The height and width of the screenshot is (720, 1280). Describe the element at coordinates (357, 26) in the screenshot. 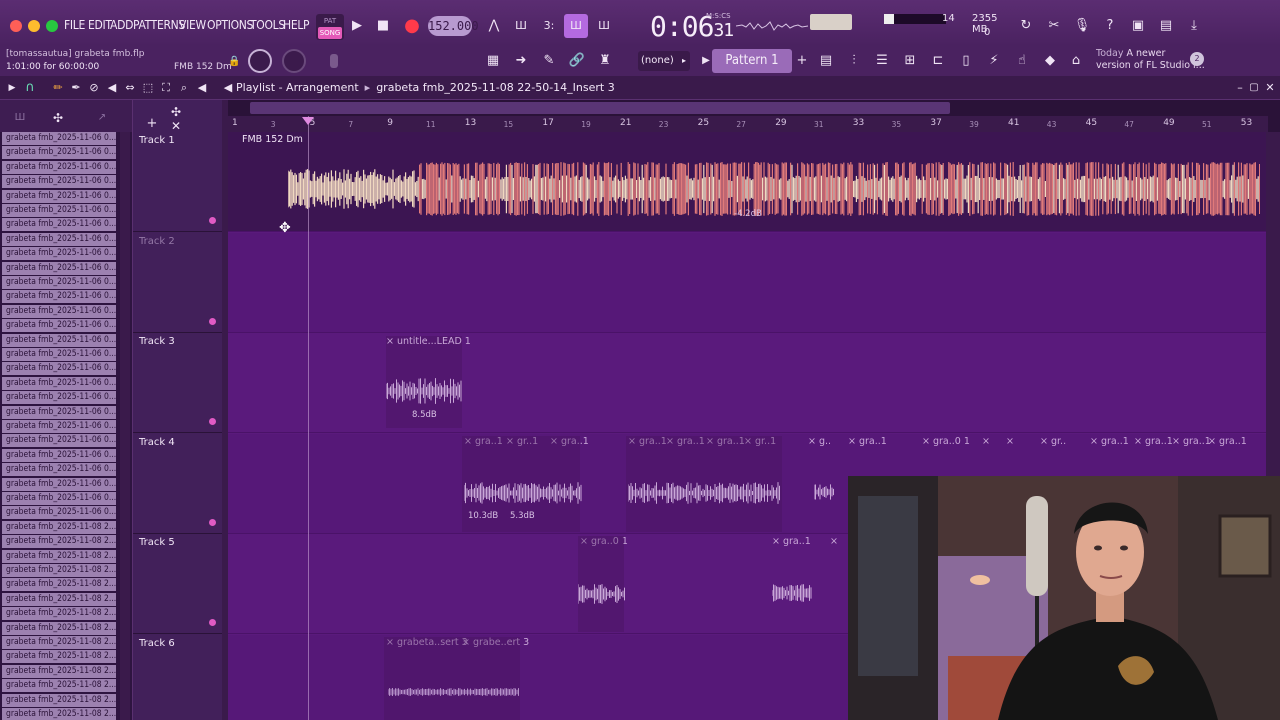

I see `play-icon: ▶` at that location.